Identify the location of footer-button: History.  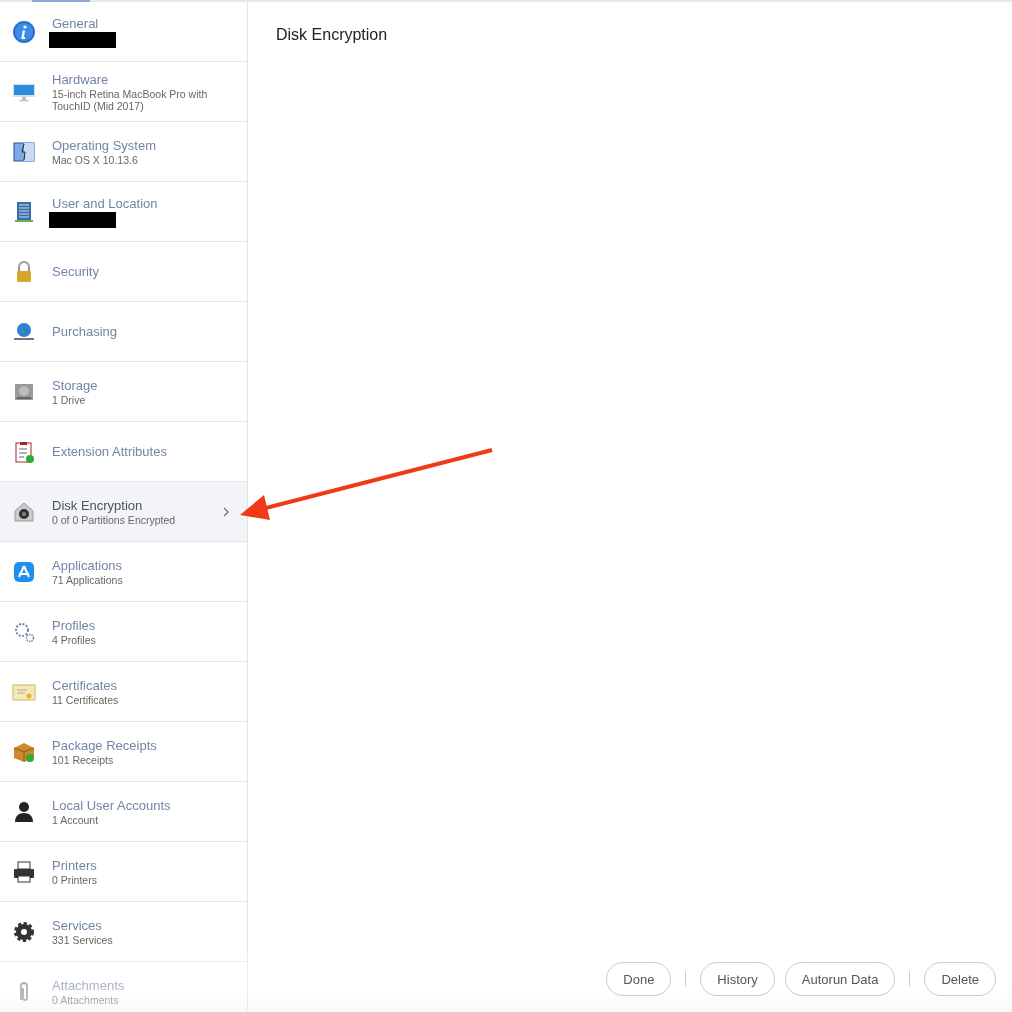
(737, 979).